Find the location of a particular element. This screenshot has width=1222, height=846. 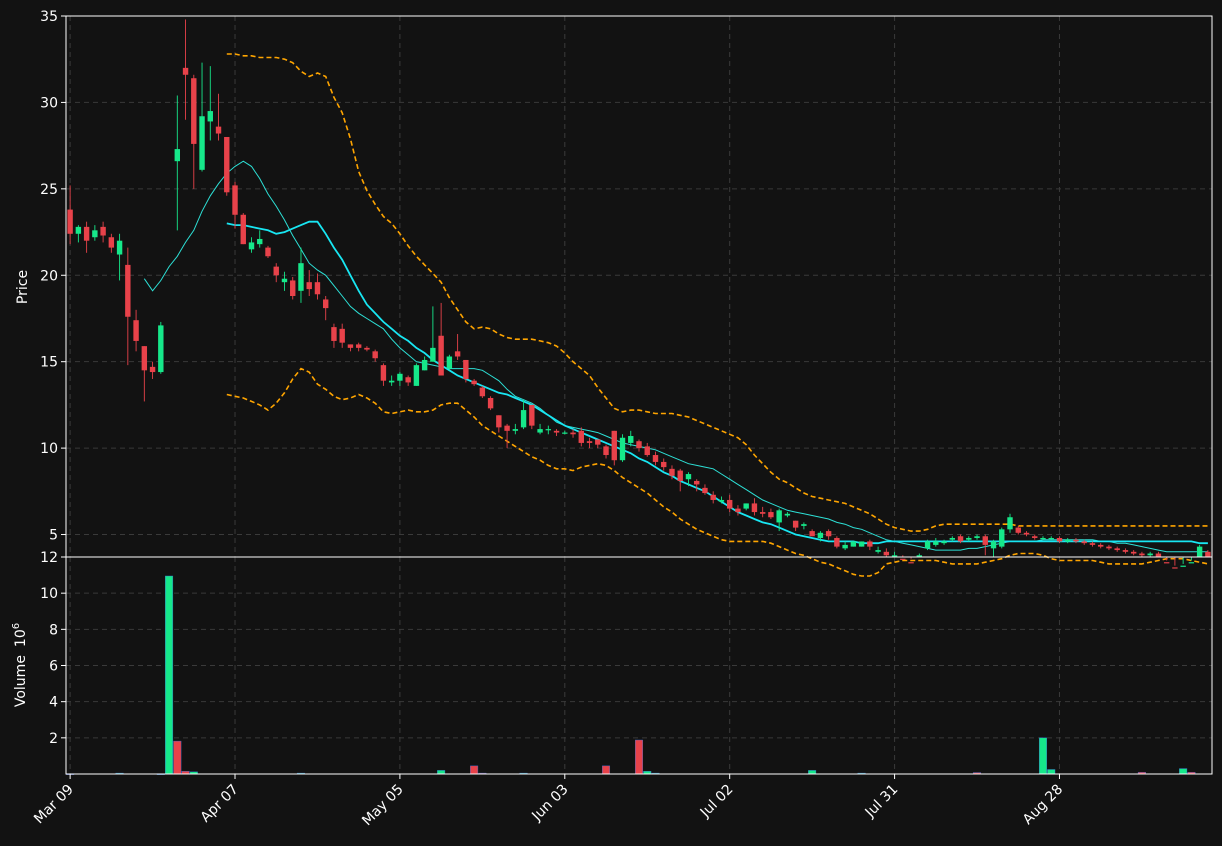

volume-tick-label: 8 is located at coordinates (53, 630).